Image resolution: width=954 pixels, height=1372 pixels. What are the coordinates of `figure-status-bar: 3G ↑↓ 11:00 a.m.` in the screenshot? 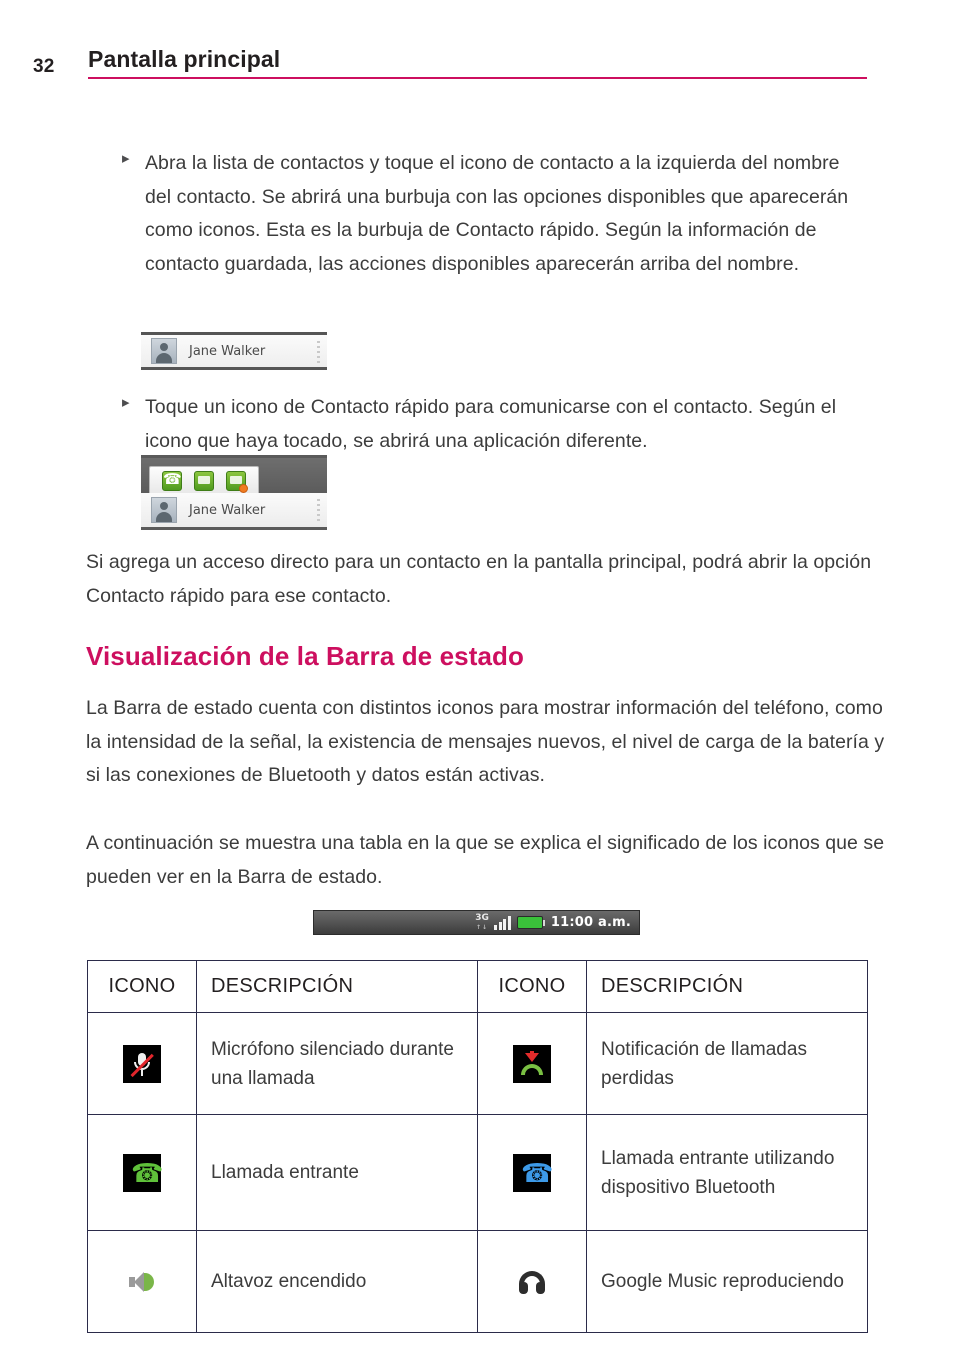 It's located at (476, 922).